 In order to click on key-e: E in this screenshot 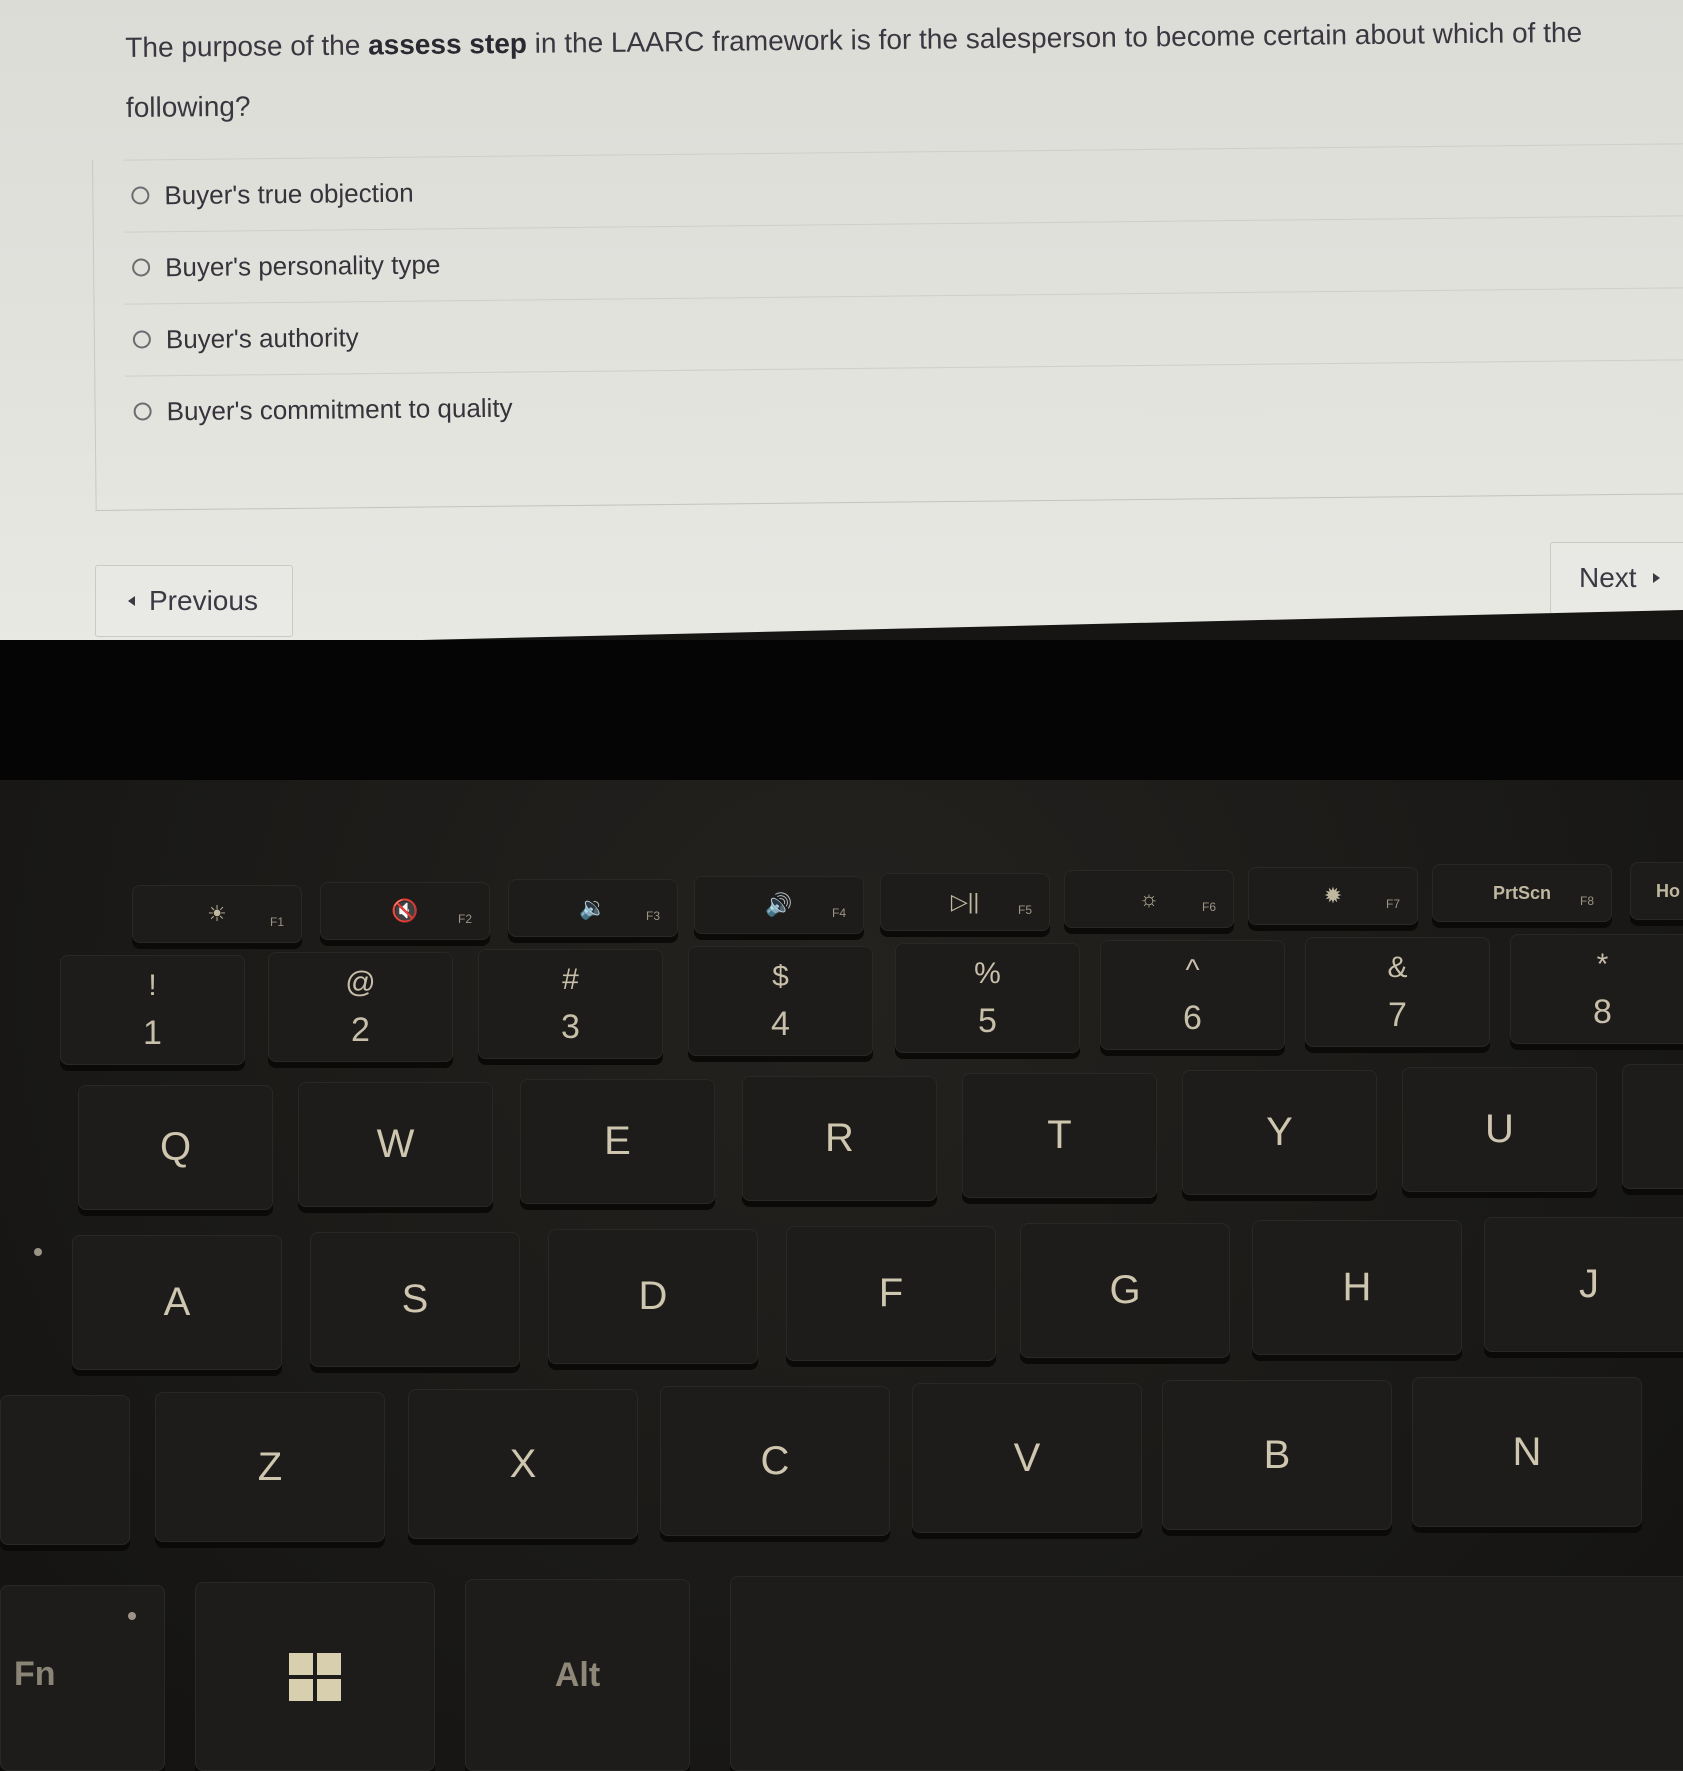, I will do `click(617, 1141)`.